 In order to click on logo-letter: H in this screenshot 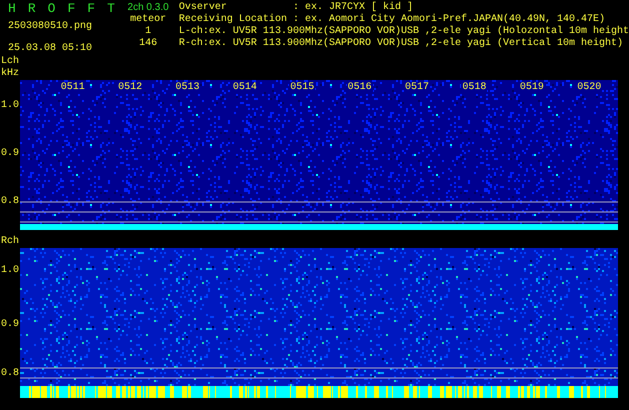, I will do `click(12, 9)`.